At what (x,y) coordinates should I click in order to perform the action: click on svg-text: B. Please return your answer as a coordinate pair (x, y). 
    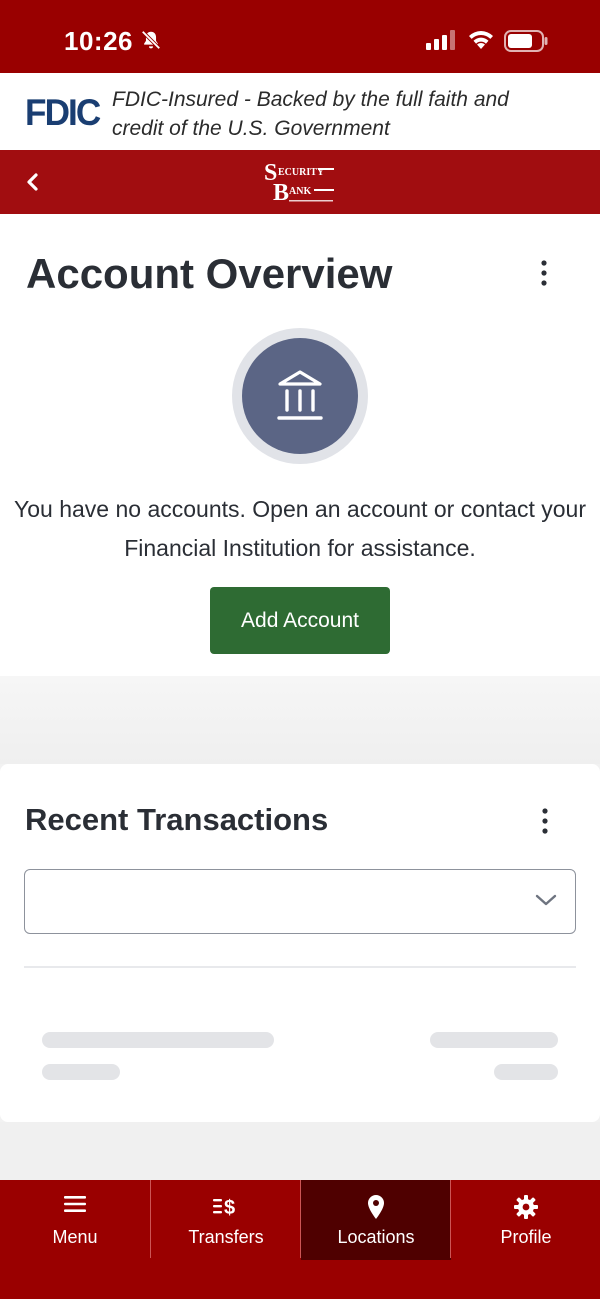
    Looking at the image, I should click on (281, 193).